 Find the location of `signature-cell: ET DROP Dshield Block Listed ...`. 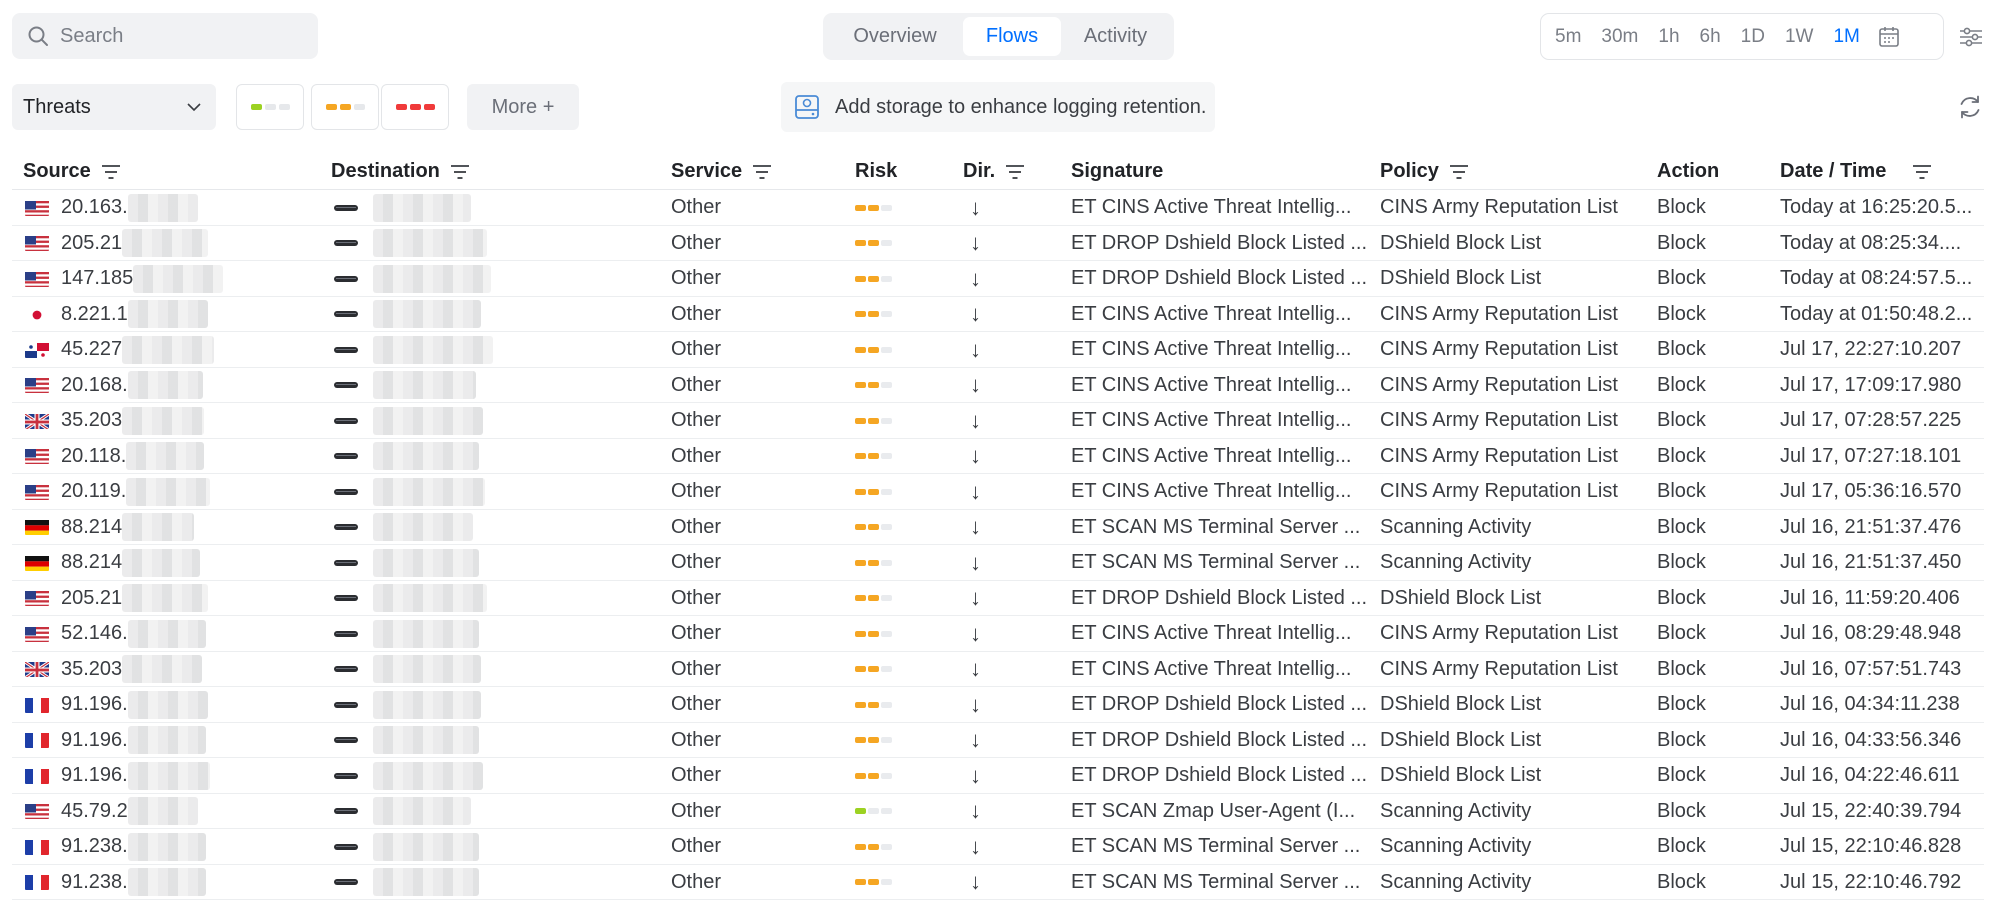

signature-cell: ET DROP Dshield Block Listed ... is located at coordinates (1219, 739).